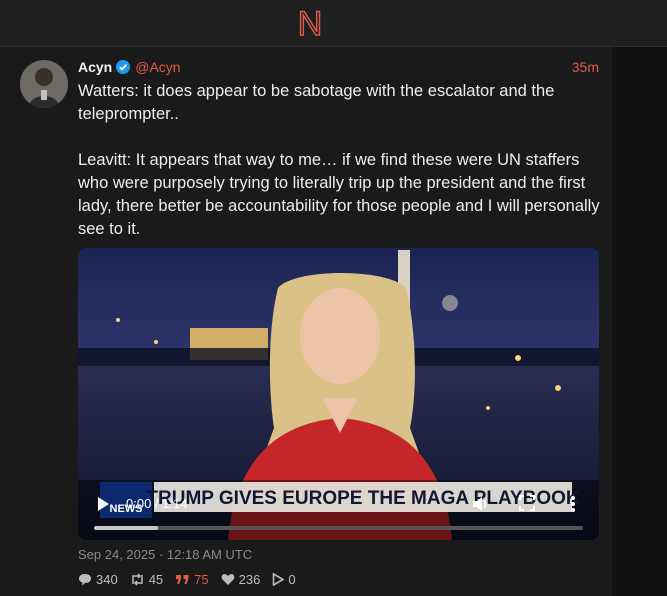  What do you see at coordinates (249, 579) in the screenshot?
I see `likes-count: 236` at bounding box center [249, 579].